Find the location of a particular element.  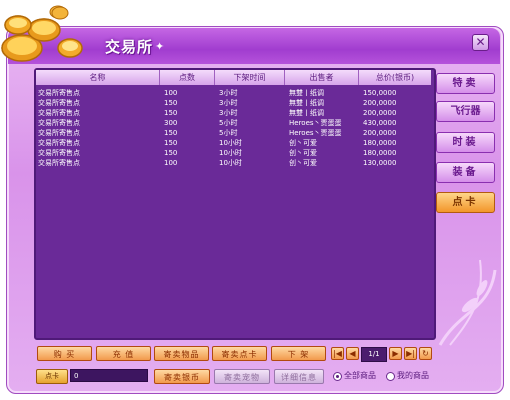

tab-fashion: 时装 is located at coordinates (465, 142).